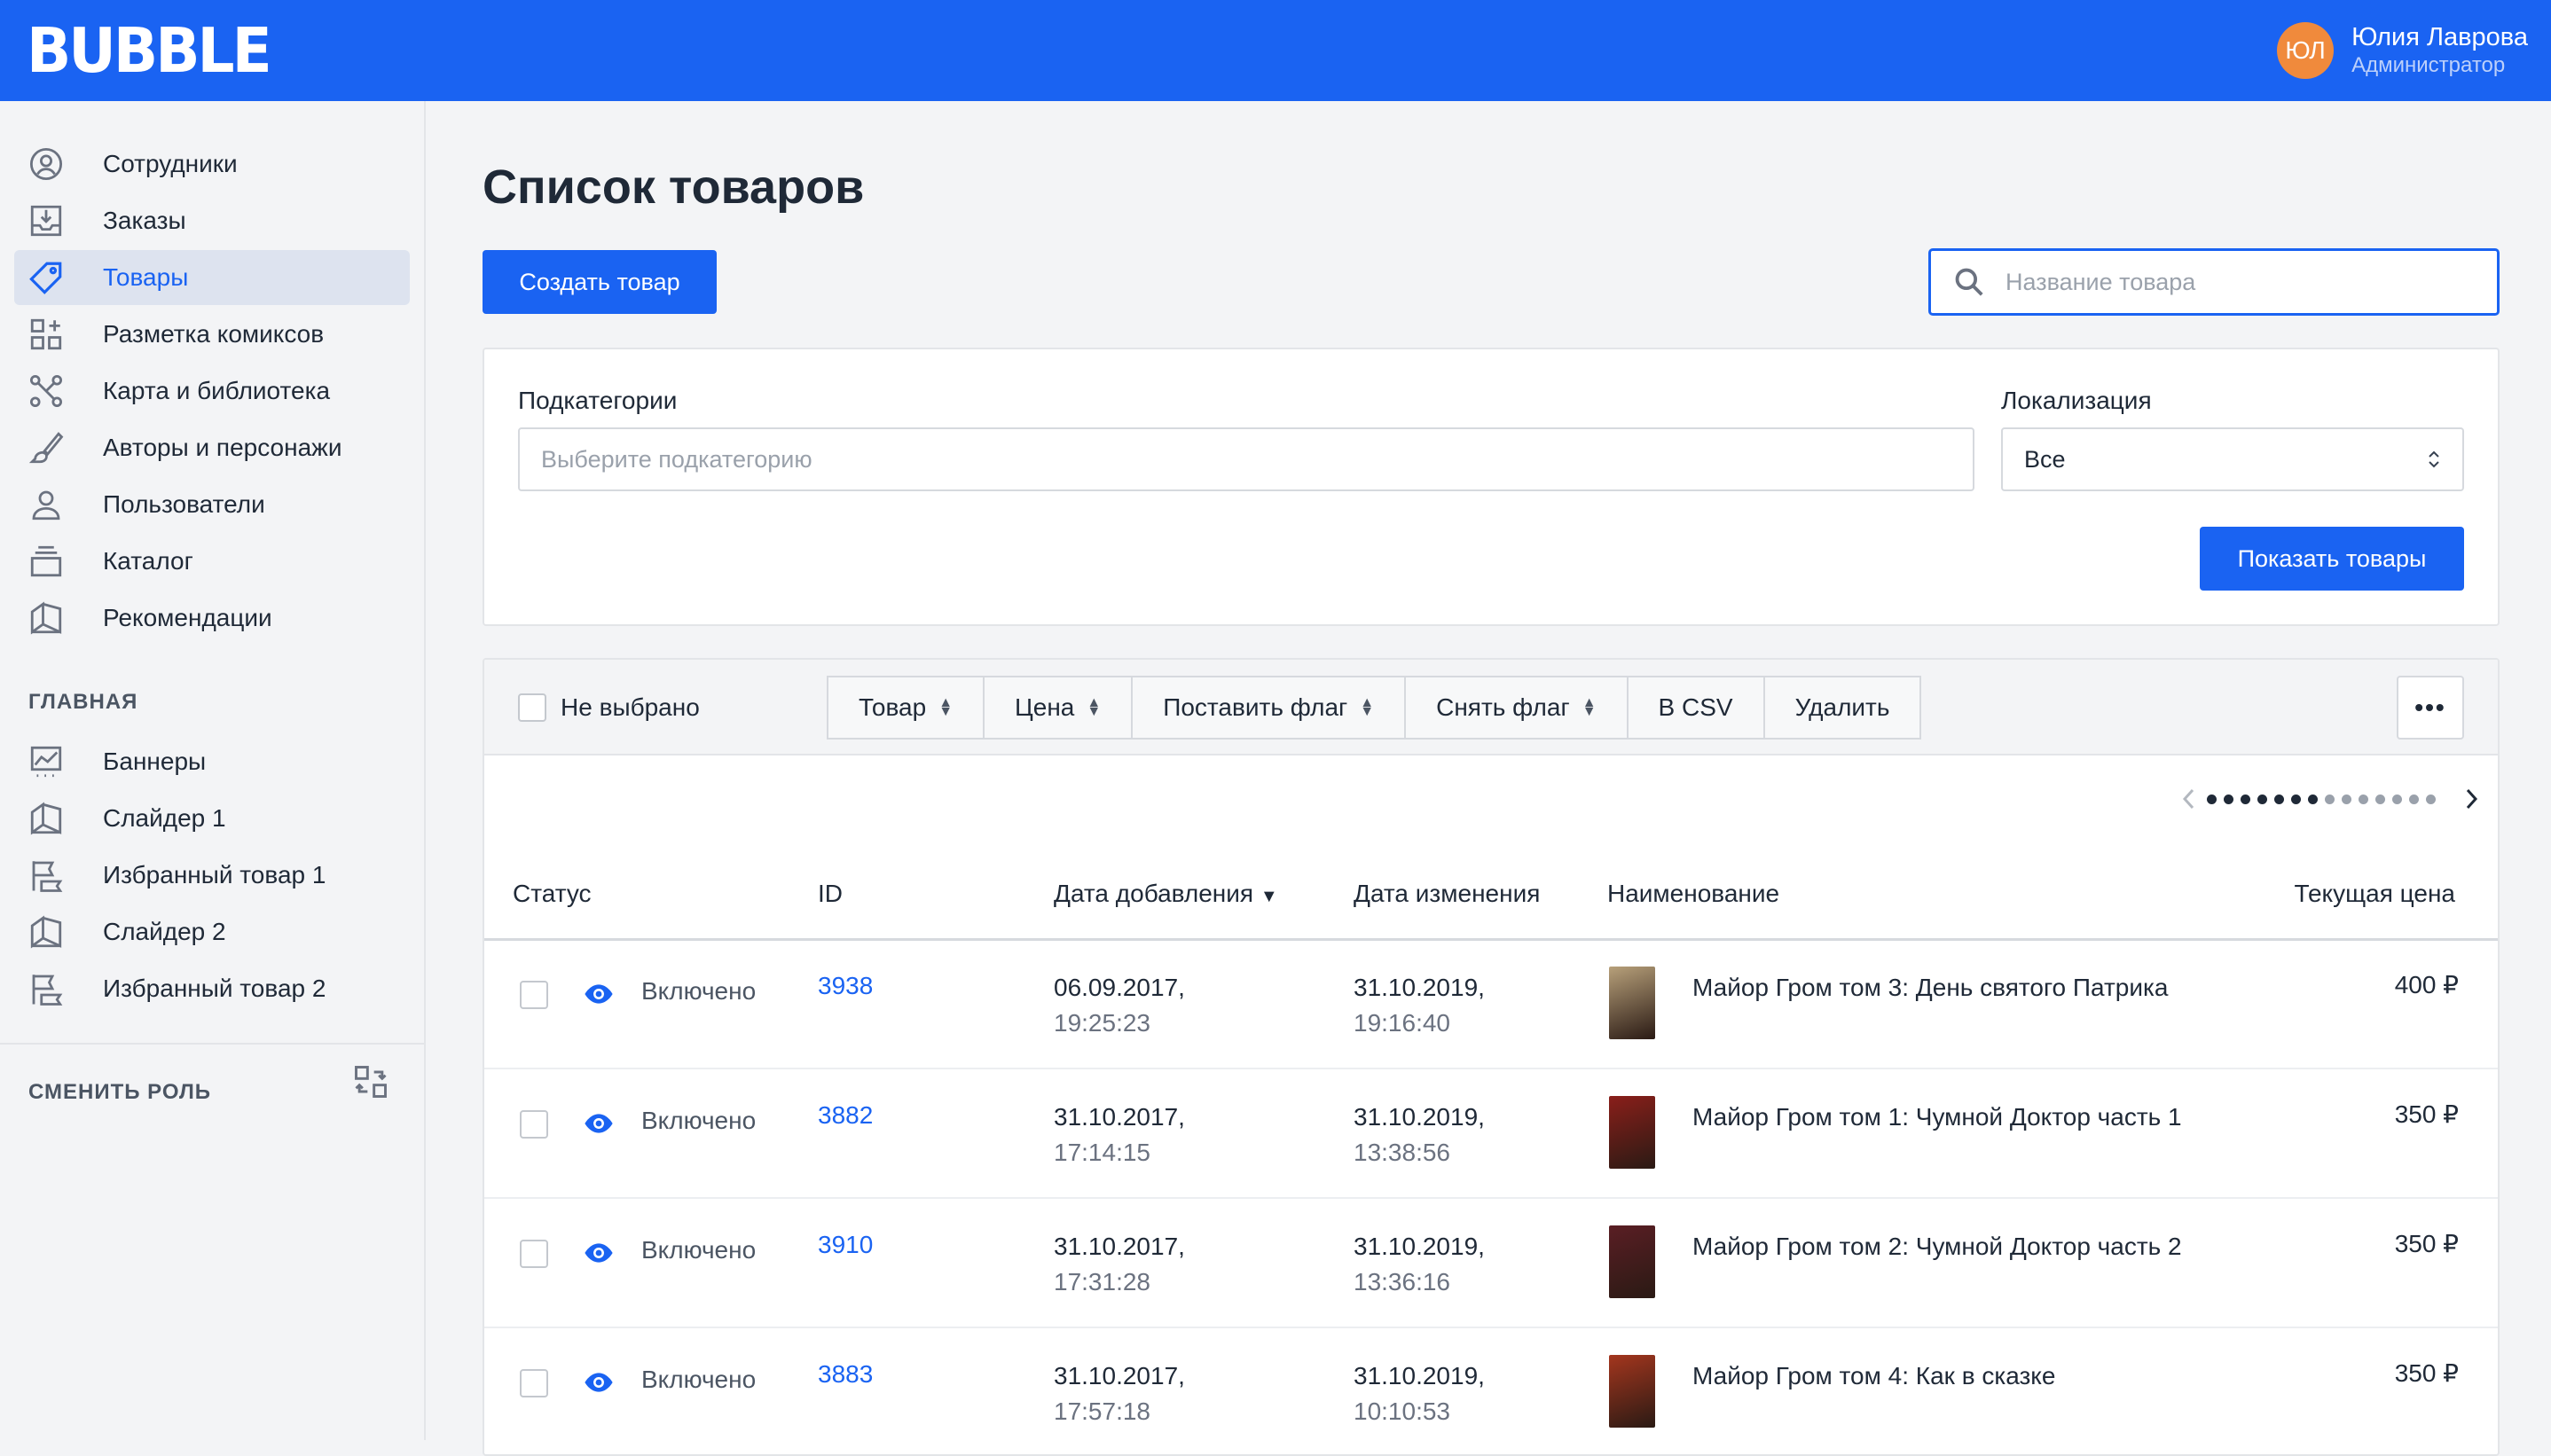 The image size is (2551, 1456). I want to click on col-price: Текущая цена, so click(2374, 893).